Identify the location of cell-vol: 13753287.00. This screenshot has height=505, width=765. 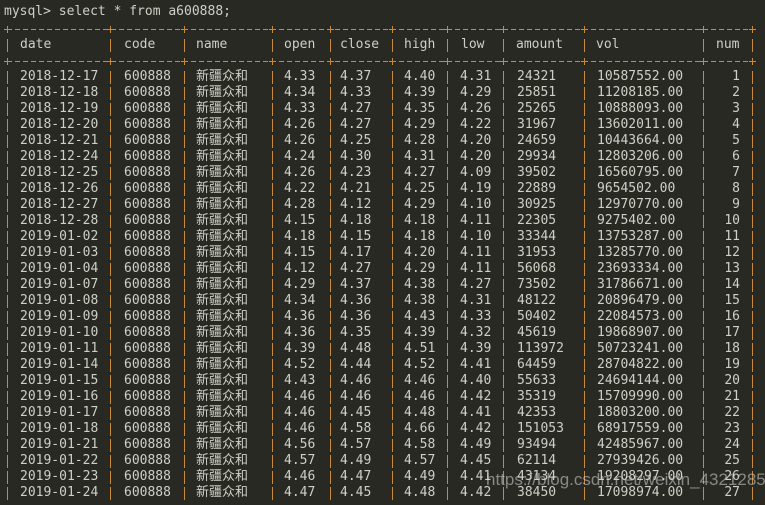
(640, 236).